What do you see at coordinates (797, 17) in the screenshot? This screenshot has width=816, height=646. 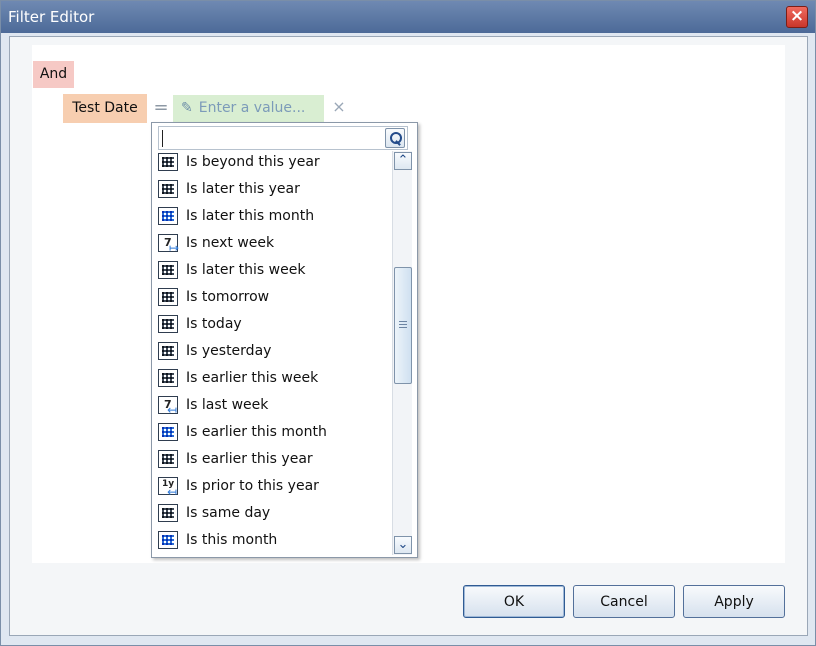 I see `close-icon: ×` at bounding box center [797, 17].